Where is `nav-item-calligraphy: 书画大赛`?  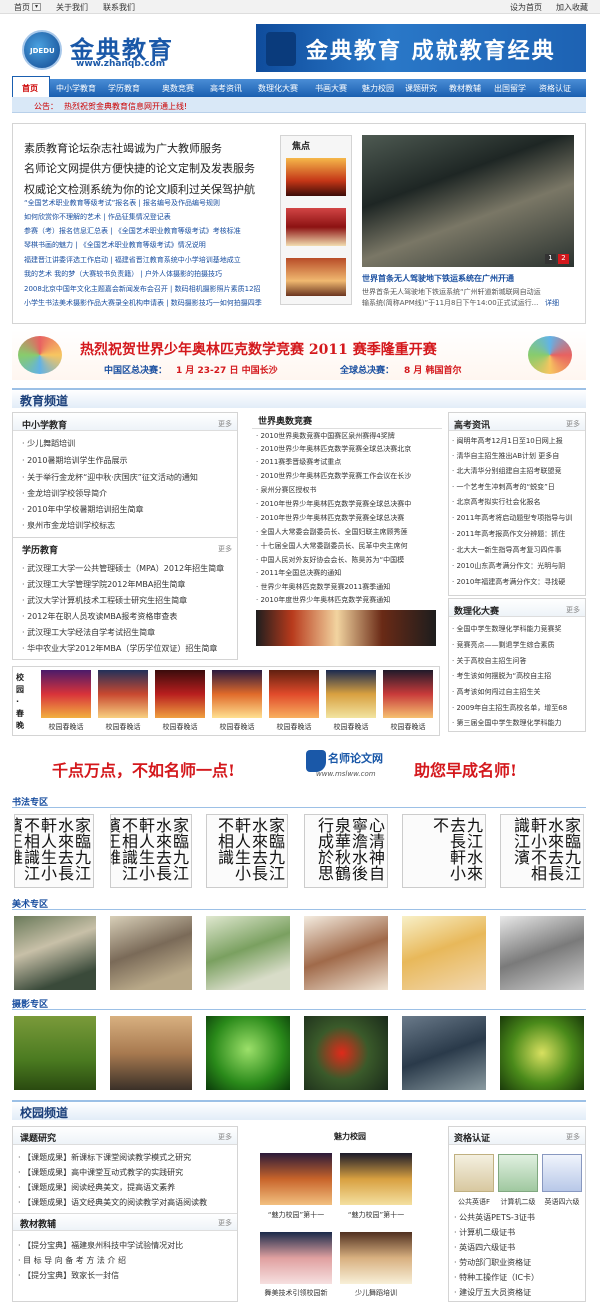 nav-item-calligraphy: 书画大赛 is located at coordinates (331, 88).